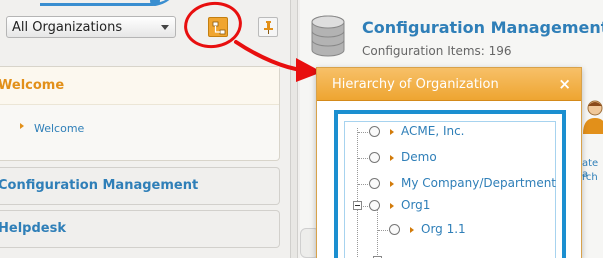 This screenshot has height=258, width=603. Describe the element at coordinates (433, 131) in the screenshot. I see `tree-item-label: ACME, Inc.` at that location.